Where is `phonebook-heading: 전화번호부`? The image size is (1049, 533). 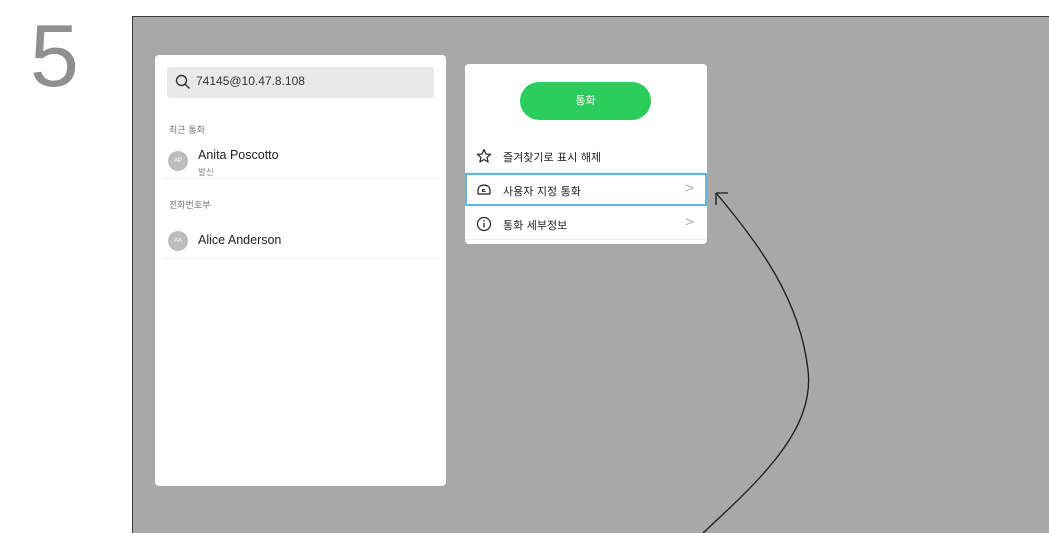 phonebook-heading: 전화번호부 is located at coordinates (190, 206).